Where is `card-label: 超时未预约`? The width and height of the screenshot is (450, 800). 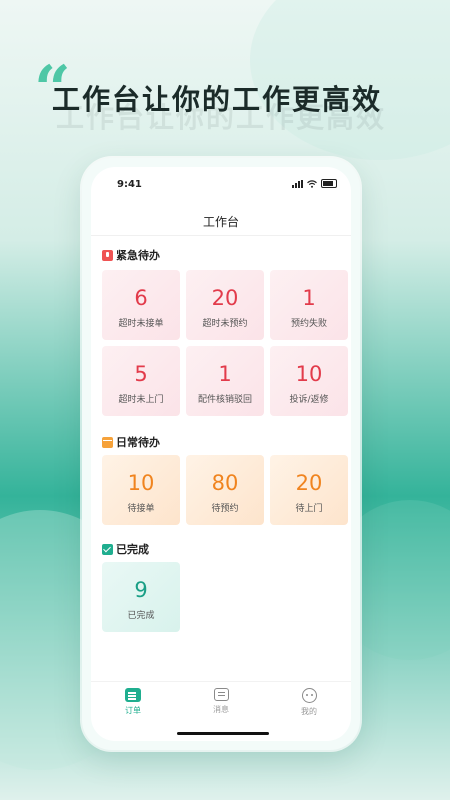
card-label: 超时未预约 is located at coordinates (225, 324).